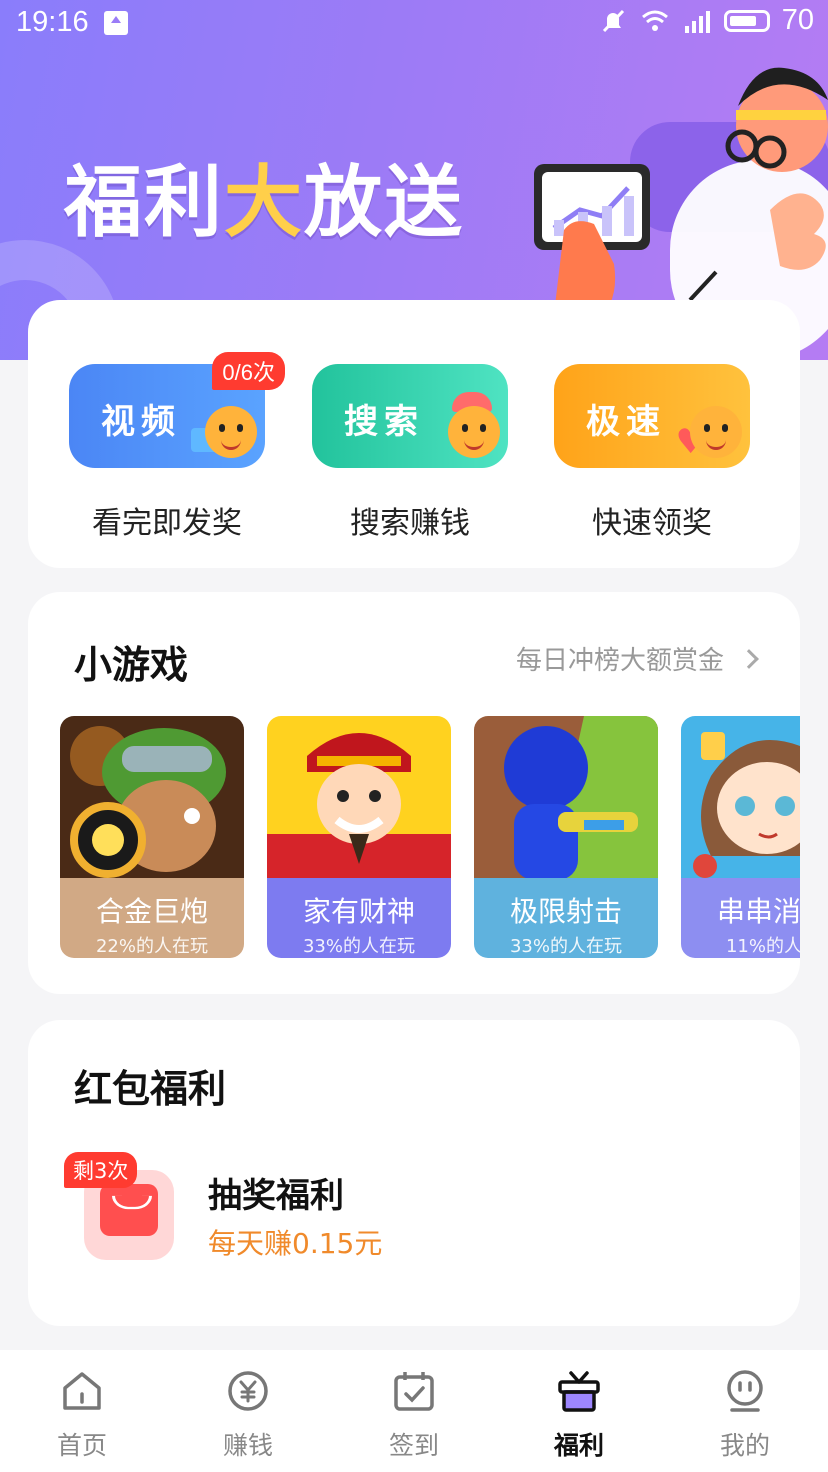 This screenshot has height=1472, width=828. I want to click on video-subtitle: 看完即发奖, so click(167, 523).